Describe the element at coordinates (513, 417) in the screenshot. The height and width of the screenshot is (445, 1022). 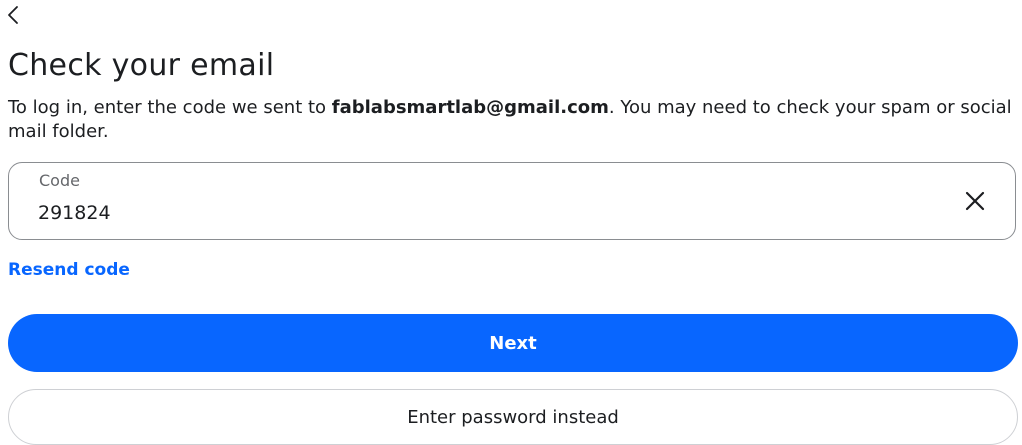
I see `enter-password-button: Enter password instead` at that location.